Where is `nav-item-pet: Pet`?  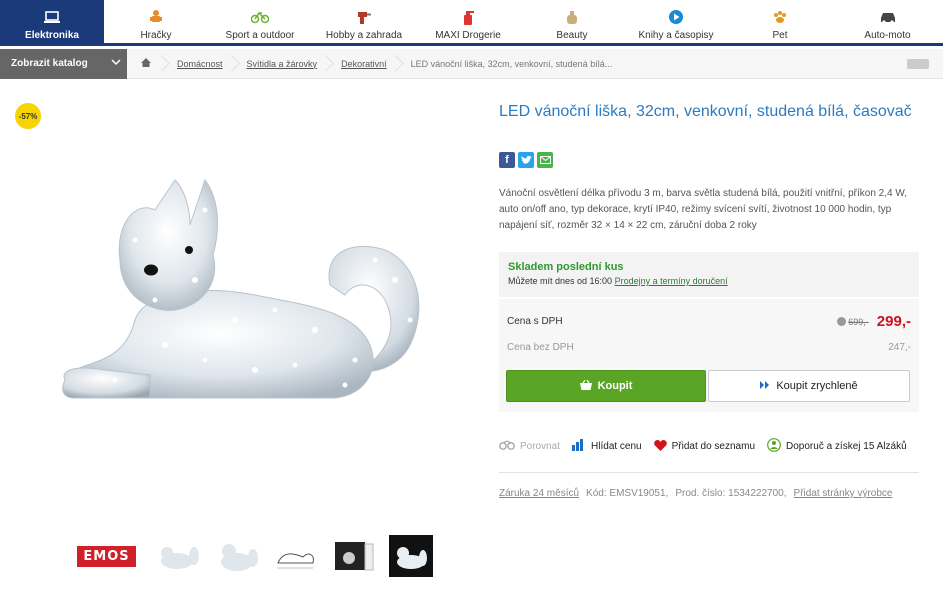
nav-item-pet: Pet is located at coordinates (780, 21).